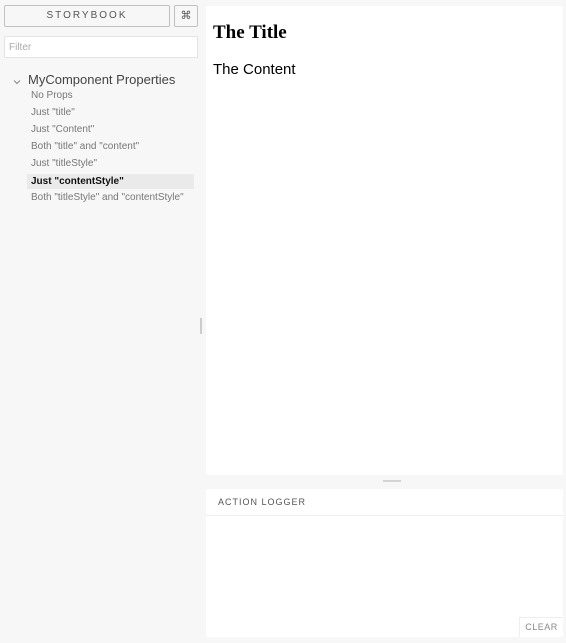 The height and width of the screenshot is (643, 566). I want to click on chevron-down-icon, so click(17, 79).